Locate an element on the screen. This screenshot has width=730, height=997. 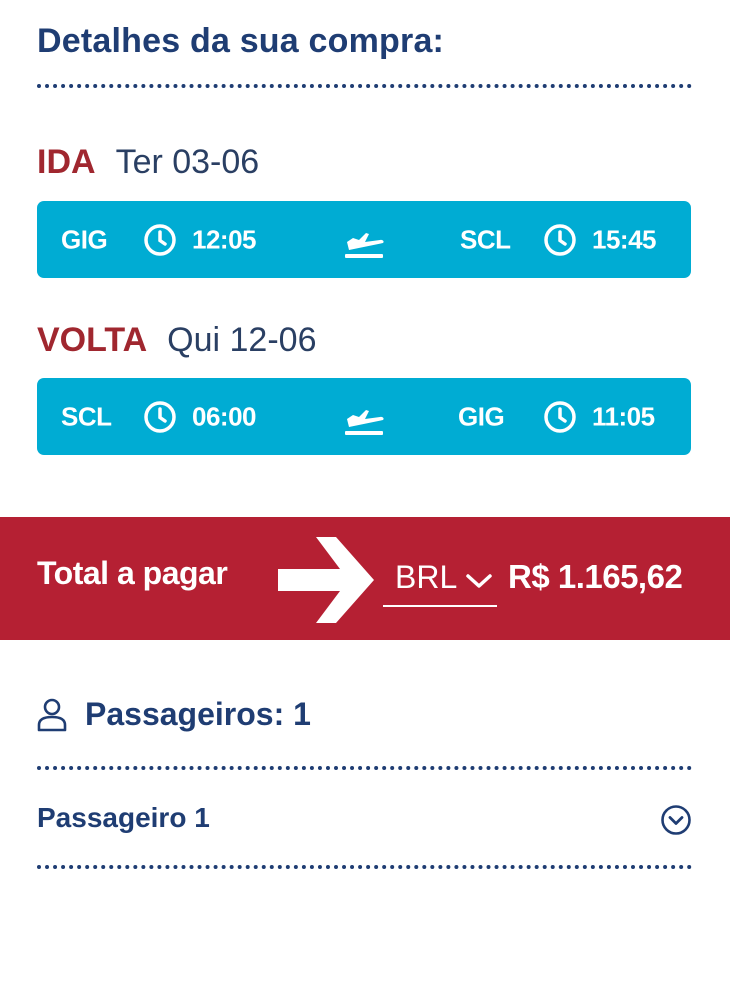
total-label: Total a pagar is located at coordinates (132, 573).